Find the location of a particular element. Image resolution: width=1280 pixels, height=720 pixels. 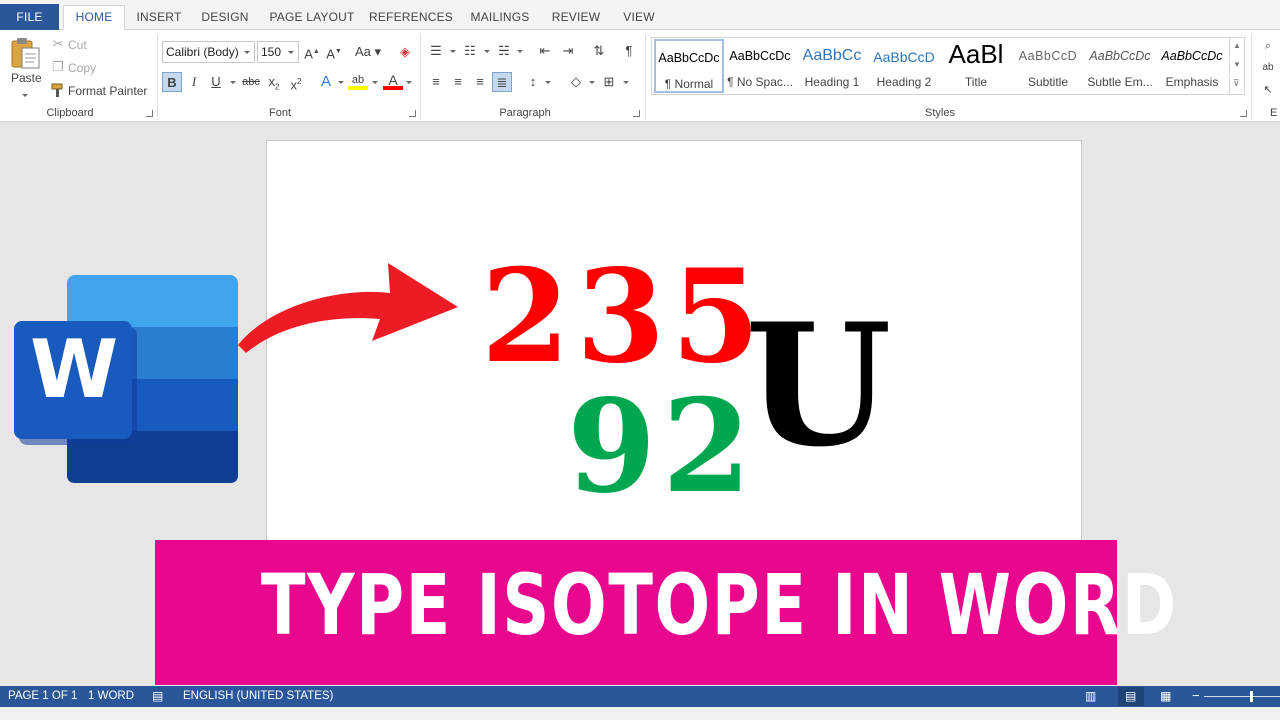

styles-dialog-launcher-icon is located at coordinates (1243, 113).